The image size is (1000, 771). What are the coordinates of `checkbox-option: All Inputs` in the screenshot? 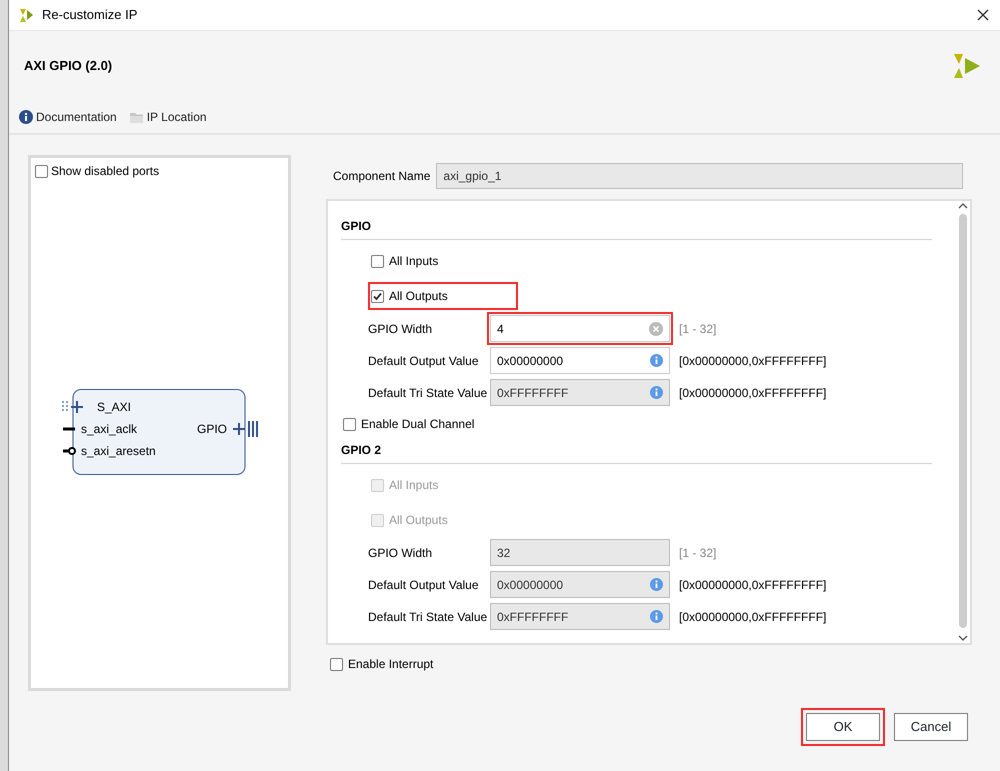 It's located at (443, 261).